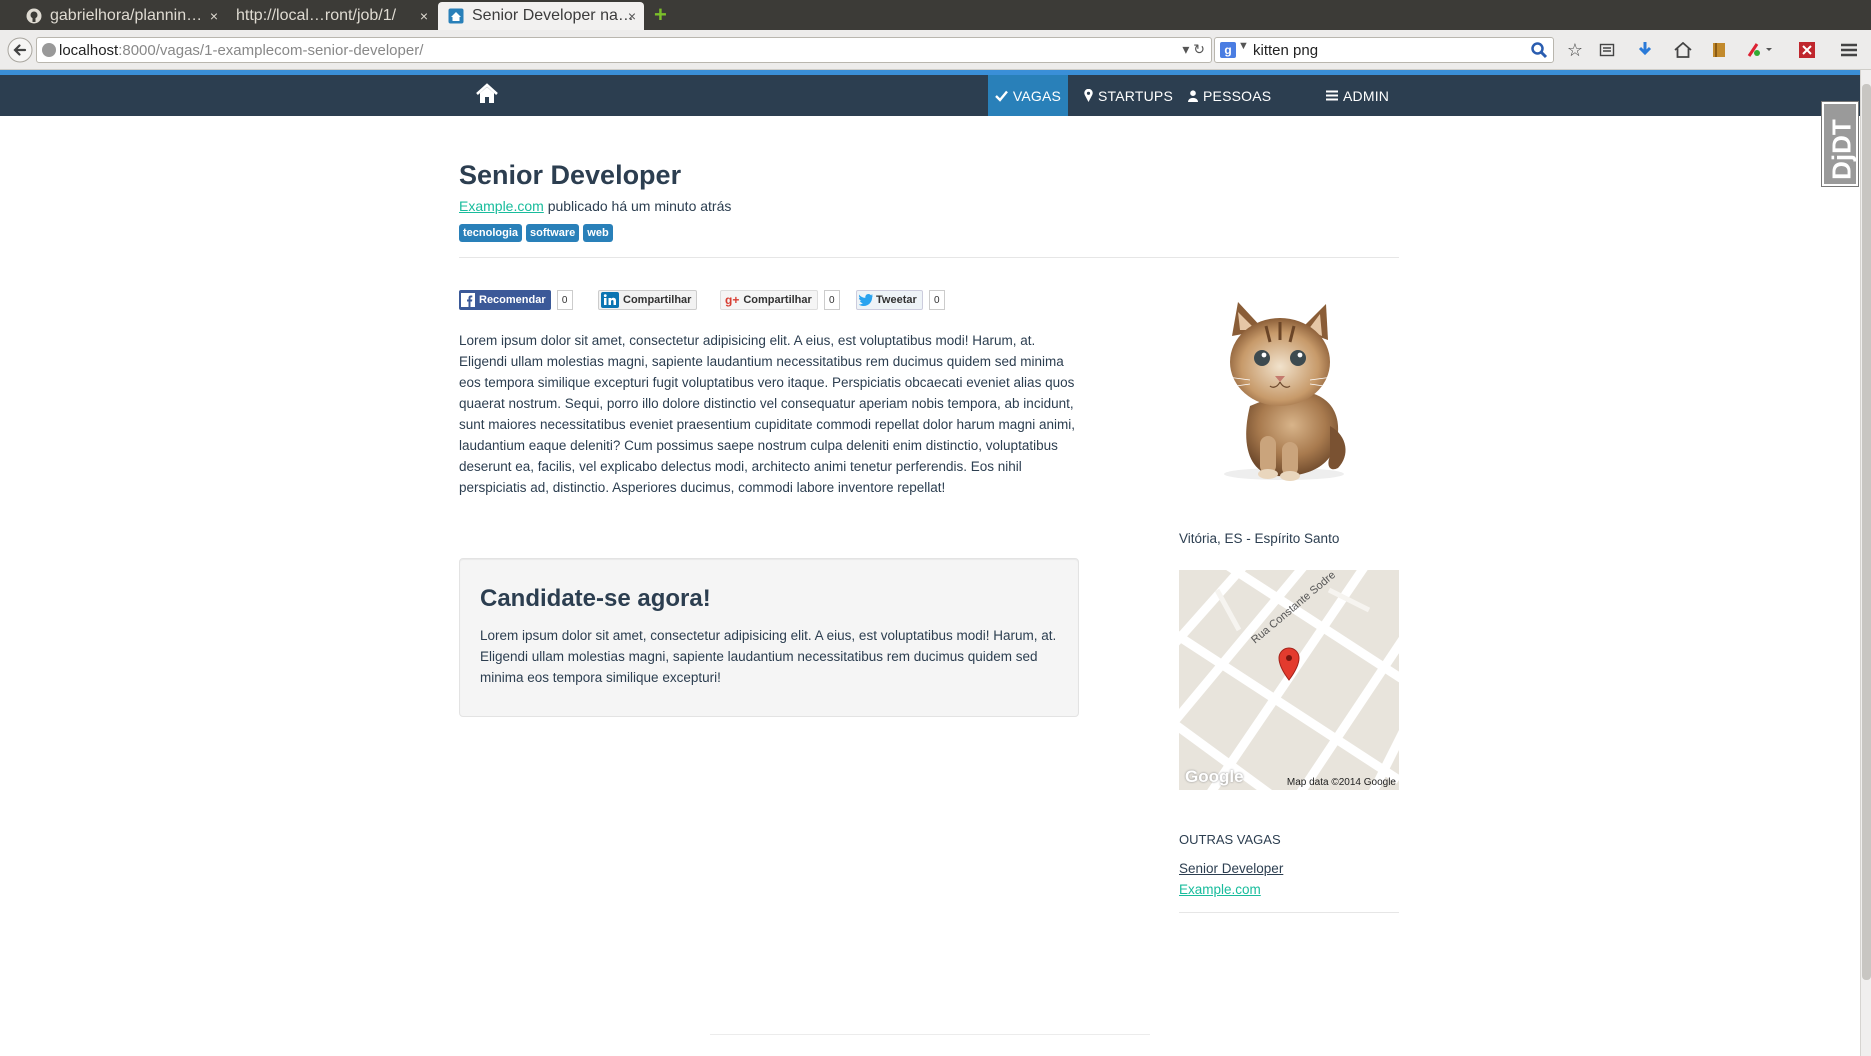 This screenshot has width=1871, height=1056. Describe the element at coordinates (34, 16) in the screenshot. I see `github-icon` at that location.